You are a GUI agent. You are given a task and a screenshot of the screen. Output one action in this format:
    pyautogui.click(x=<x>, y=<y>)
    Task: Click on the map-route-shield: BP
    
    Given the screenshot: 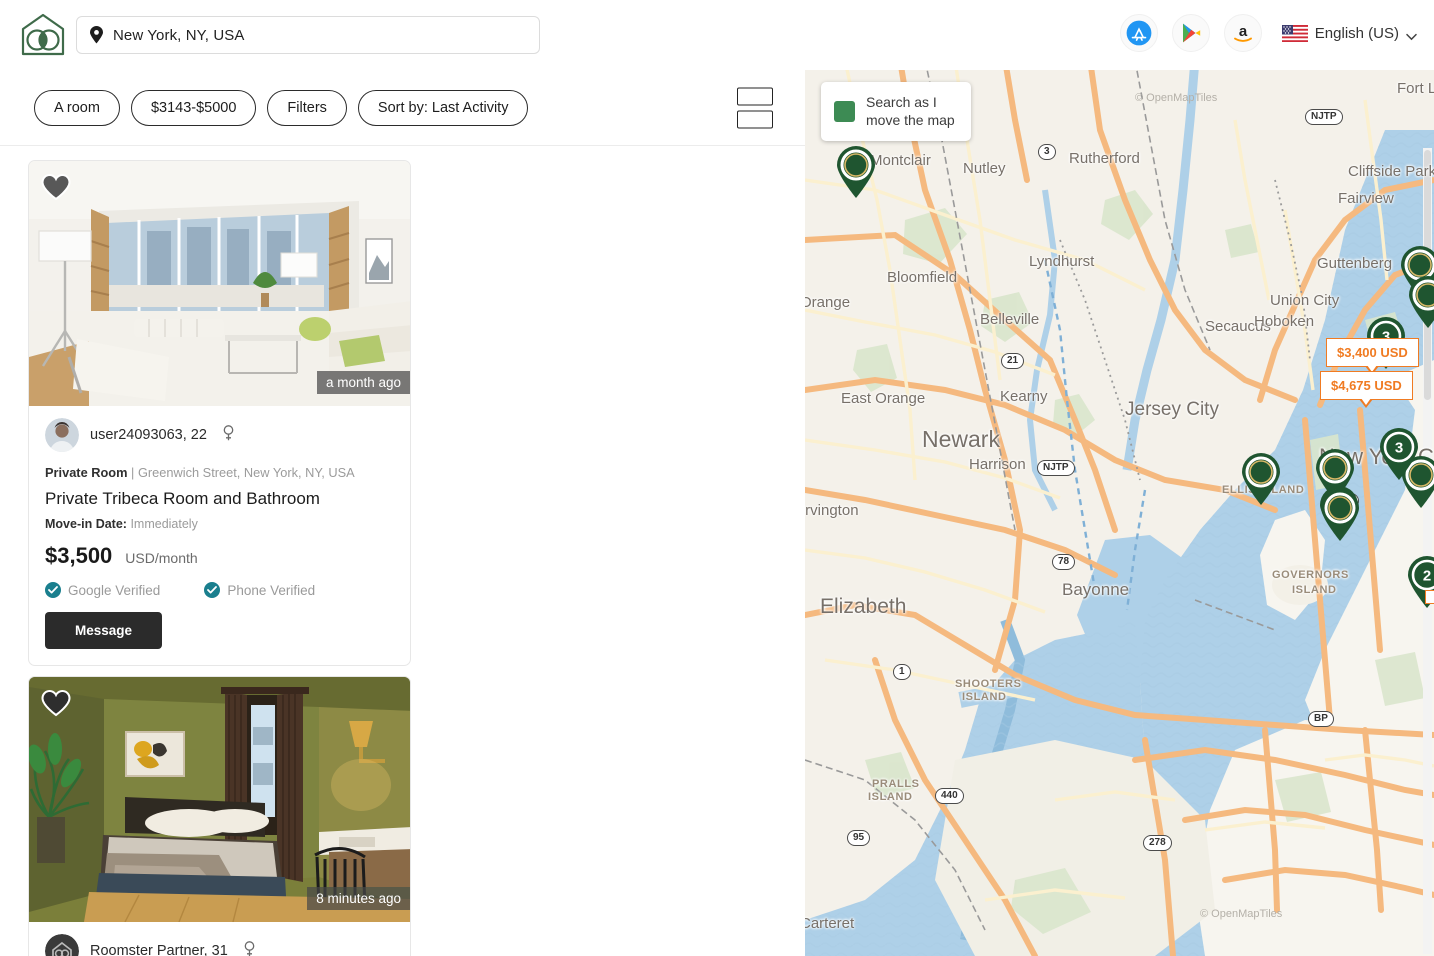 What is the action you would take?
    pyautogui.click(x=1321, y=719)
    